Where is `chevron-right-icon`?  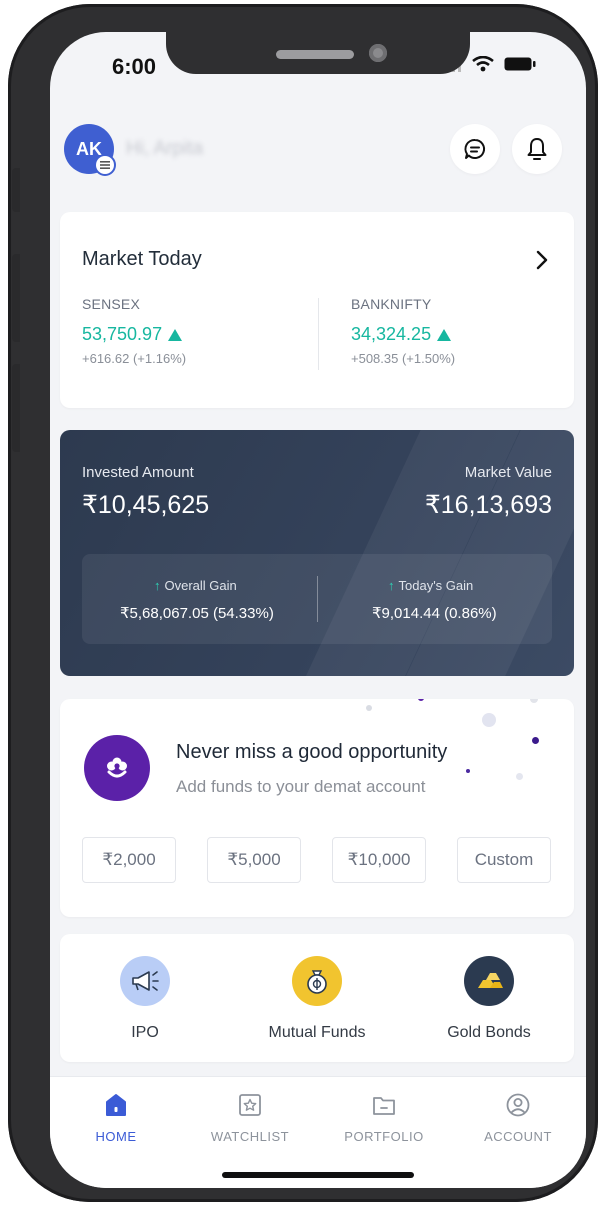 chevron-right-icon is located at coordinates (542, 260).